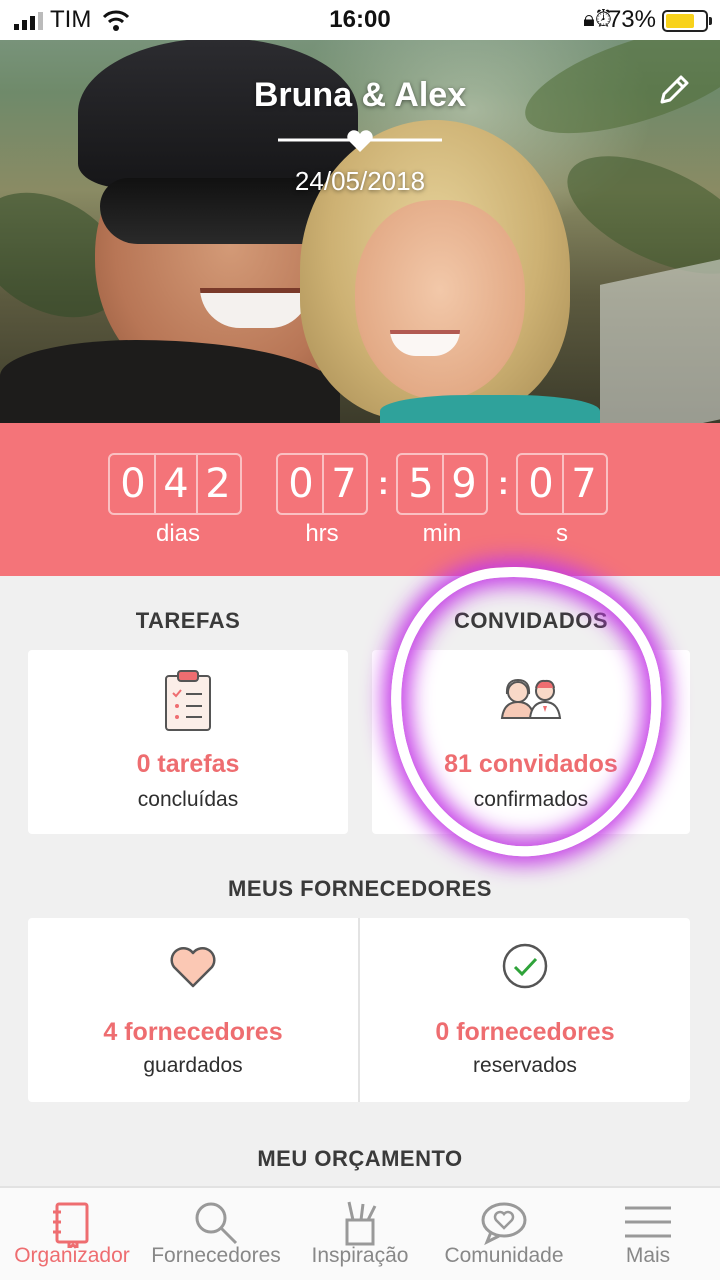 This screenshot has width=720, height=1280. Describe the element at coordinates (531, 799) in the screenshot. I see `guests-sub: confirmados` at that location.